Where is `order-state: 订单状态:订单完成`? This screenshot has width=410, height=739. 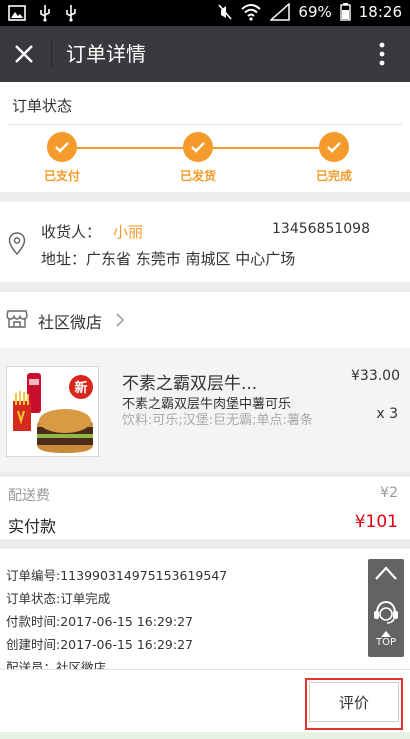 order-state: 订单状态:订单完成 is located at coordinates (58, 598).